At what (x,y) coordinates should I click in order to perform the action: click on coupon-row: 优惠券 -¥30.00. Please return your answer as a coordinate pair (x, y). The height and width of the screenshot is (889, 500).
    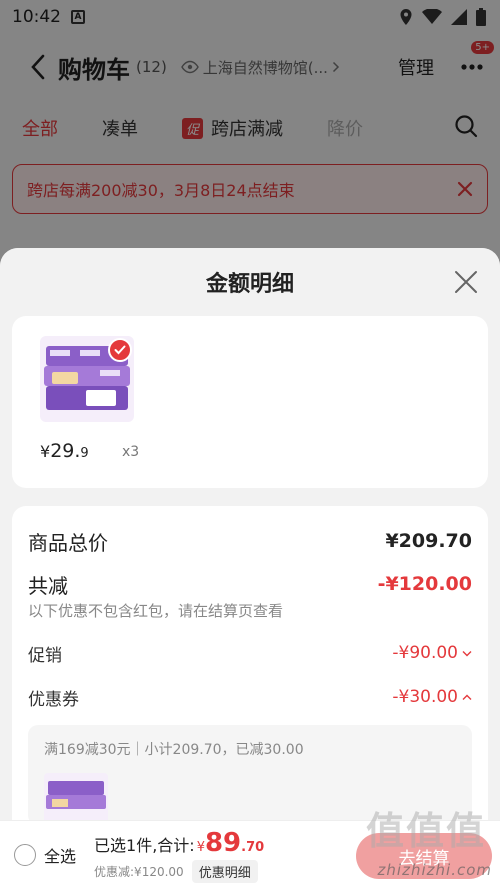
    Looking at the image, I should click on (250, 697).